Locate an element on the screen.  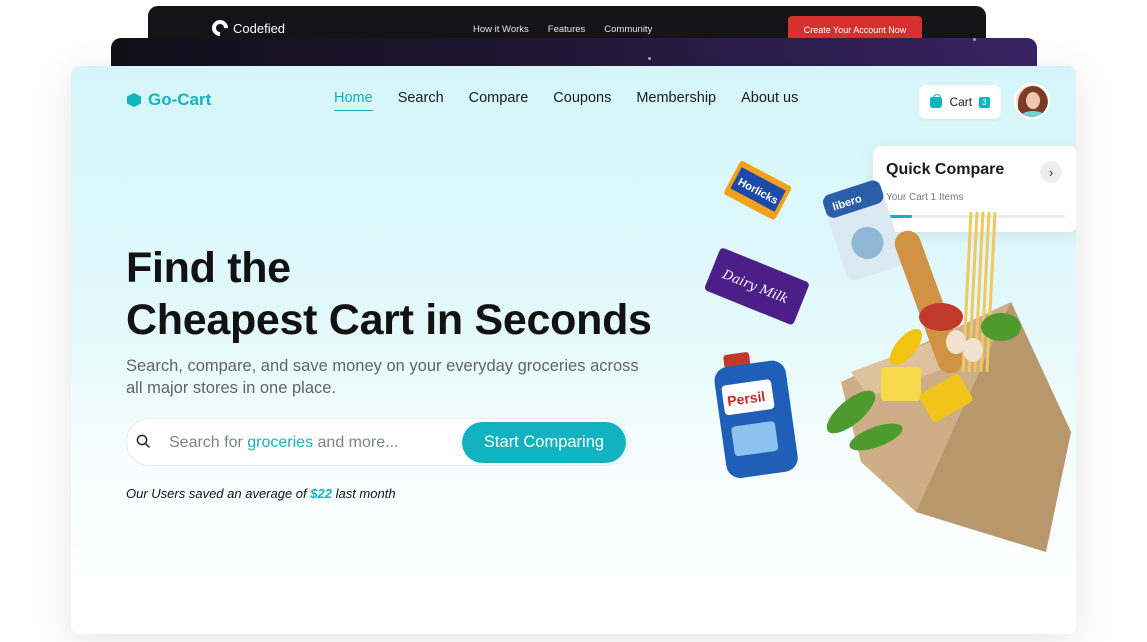
nav-about-us: About us is located at coordinates (769, 100).